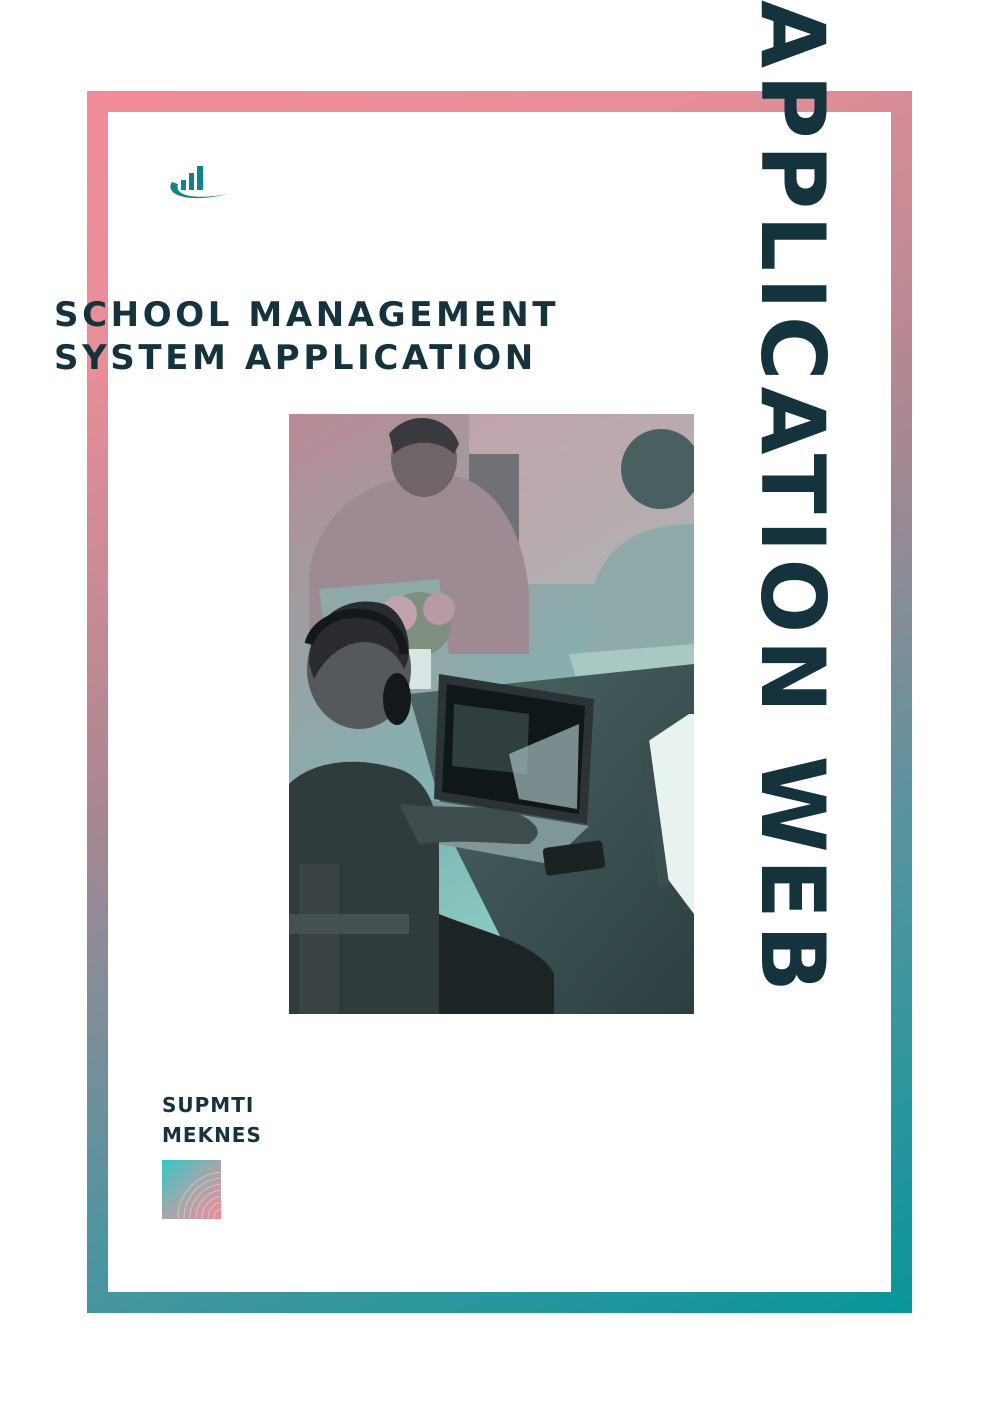 The height and width of the screenshot is (1409, 1000). I want to click on document-title-line-1: SCHOOL MANAGEMENT, so click(307, 315).